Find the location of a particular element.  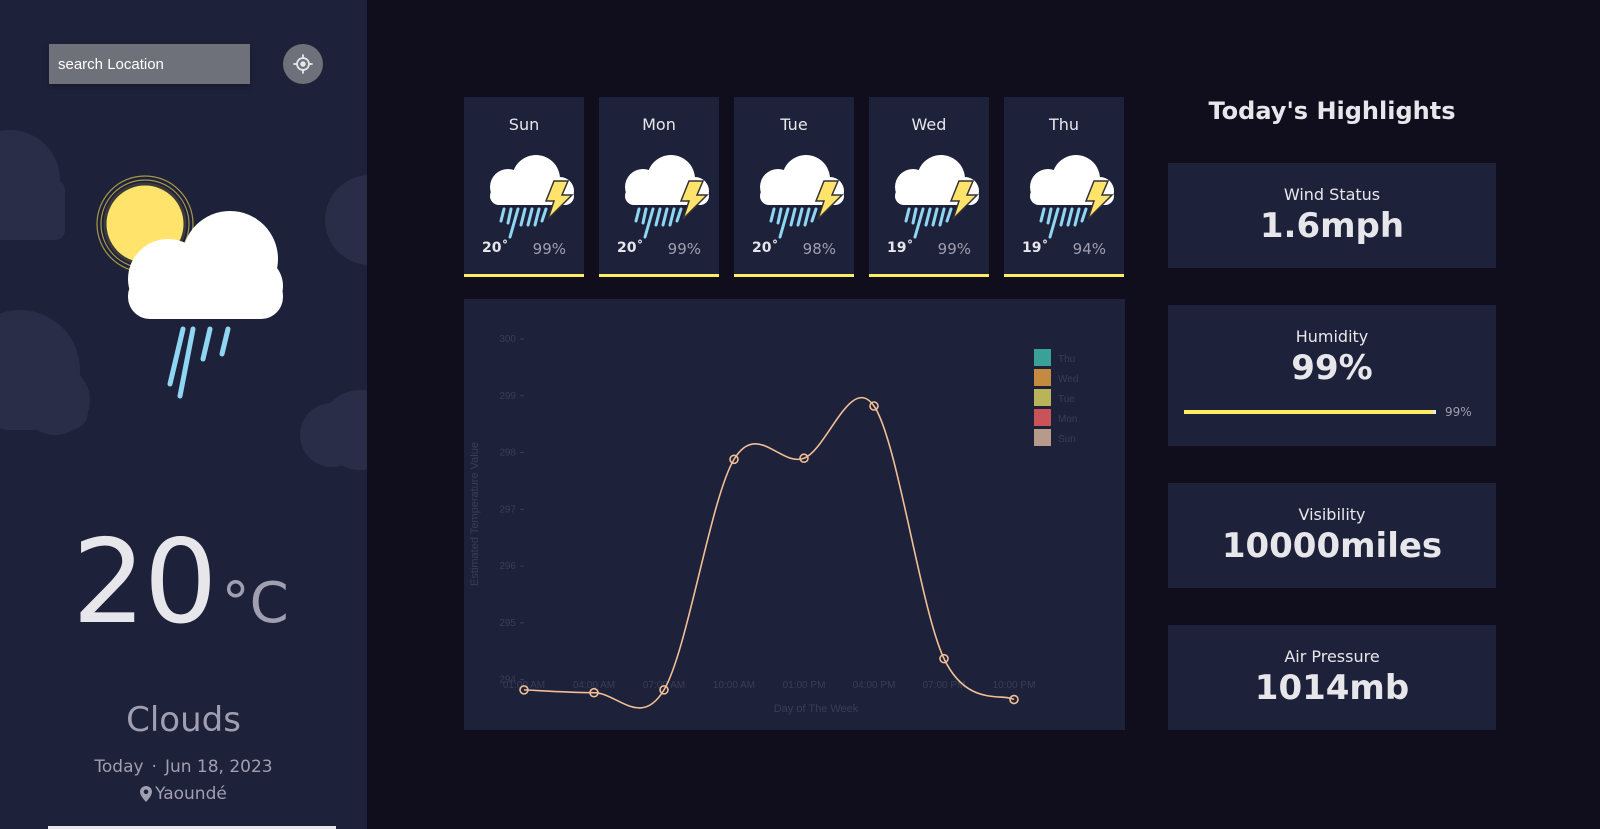

current-date: Jun 18, 2023 is located at coordinates (218, 767).